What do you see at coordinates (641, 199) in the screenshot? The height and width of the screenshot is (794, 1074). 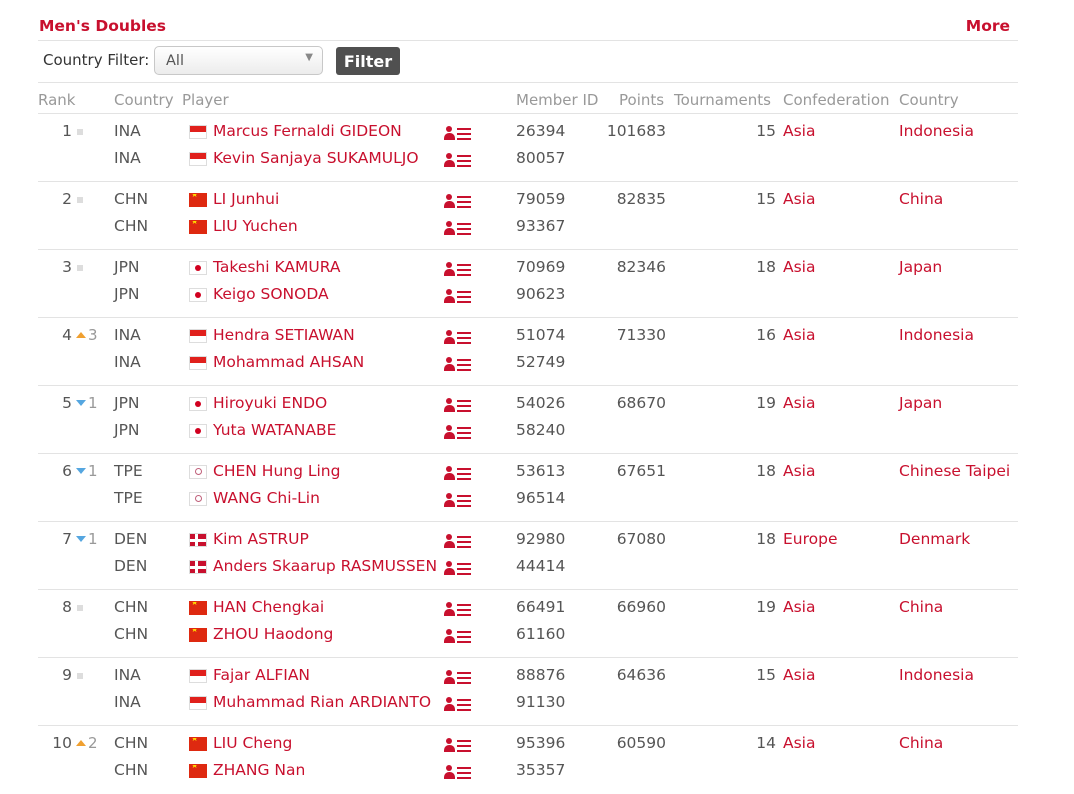 I see `points: 82835` at bounding box center [641, 199].